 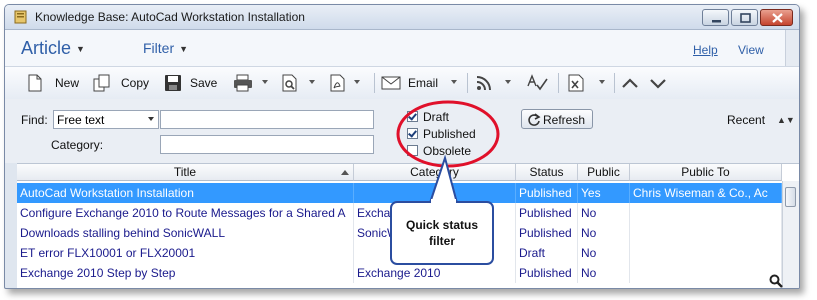 I want to click on callout-text: Quick status filter, so click(x=442, y=233).